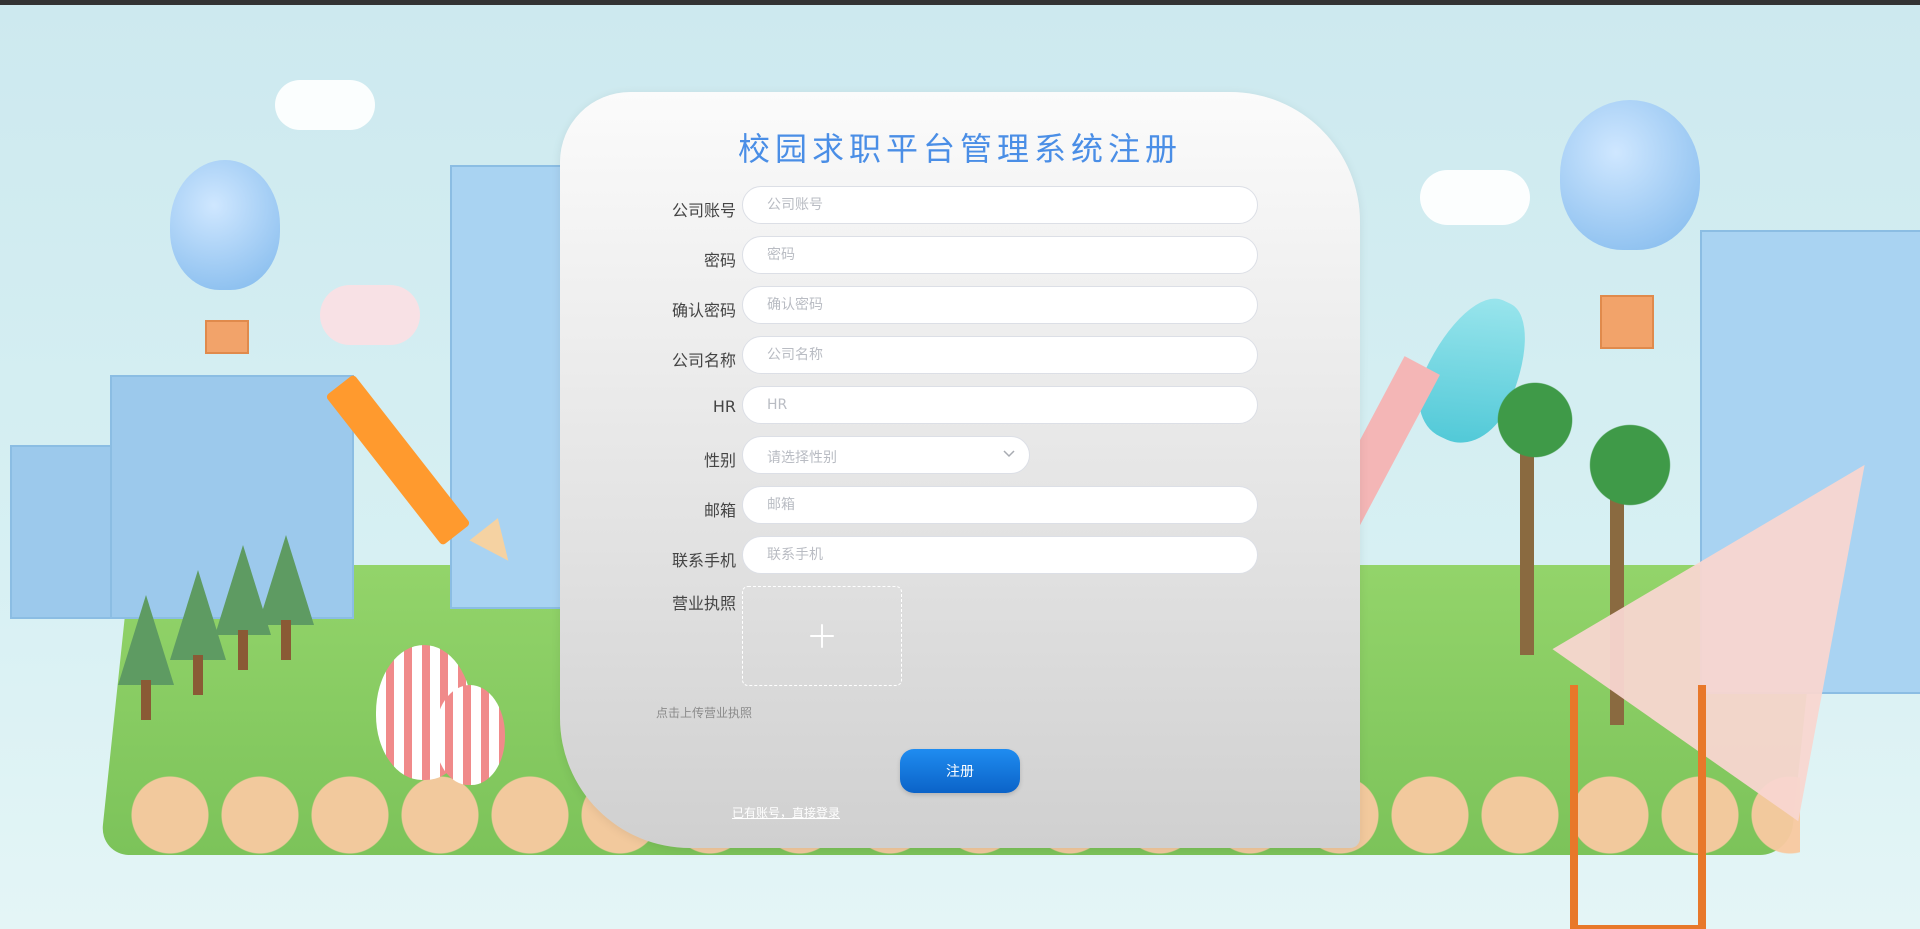 The height and width of the screenshot is (929, 1920). Describe the element at coordinates (1000, 255) in the screenshot. I see `password-input` at that location.